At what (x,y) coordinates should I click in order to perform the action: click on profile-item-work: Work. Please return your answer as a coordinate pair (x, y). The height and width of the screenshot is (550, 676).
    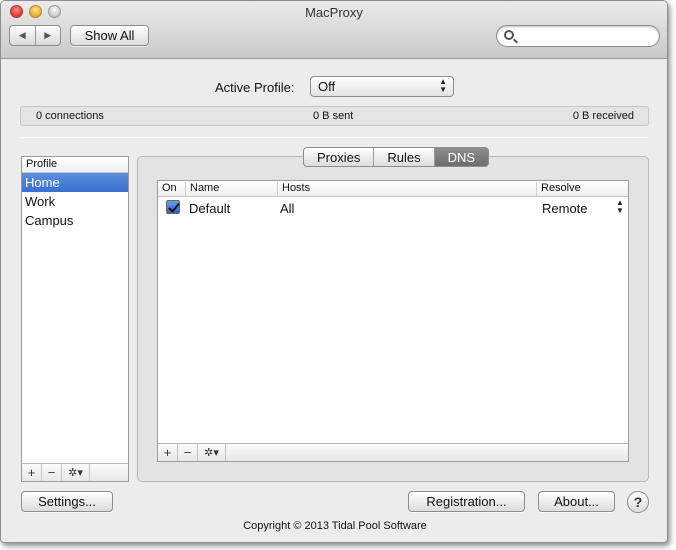
    Looking at the image, I should click on (75, 201).